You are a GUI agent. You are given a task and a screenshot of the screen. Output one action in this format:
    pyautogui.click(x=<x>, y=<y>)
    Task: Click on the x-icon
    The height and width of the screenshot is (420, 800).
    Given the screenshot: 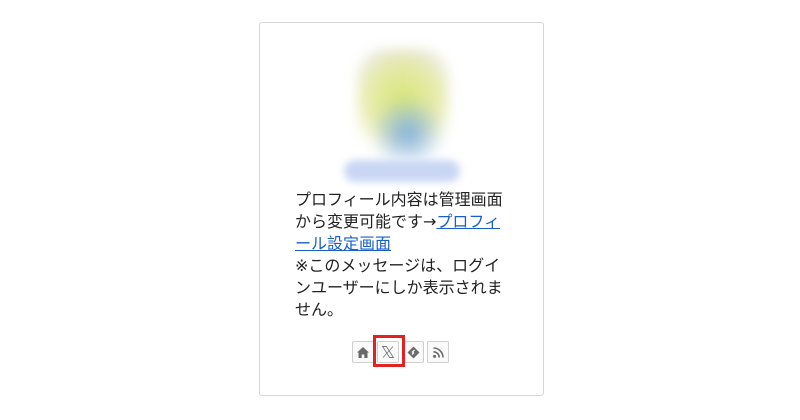 What is the action you would take?
    pyautogui.click(x=388, y=352)
    